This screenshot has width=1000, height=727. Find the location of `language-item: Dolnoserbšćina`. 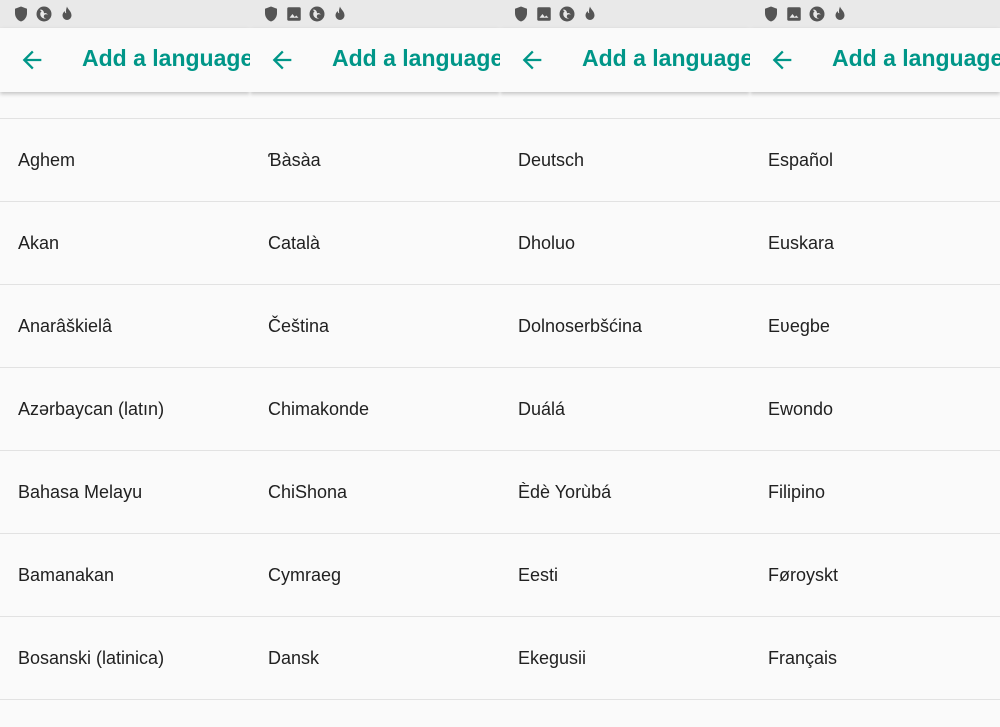

language-item: Dolnoserbšćina is located at coordinates (625, 326).